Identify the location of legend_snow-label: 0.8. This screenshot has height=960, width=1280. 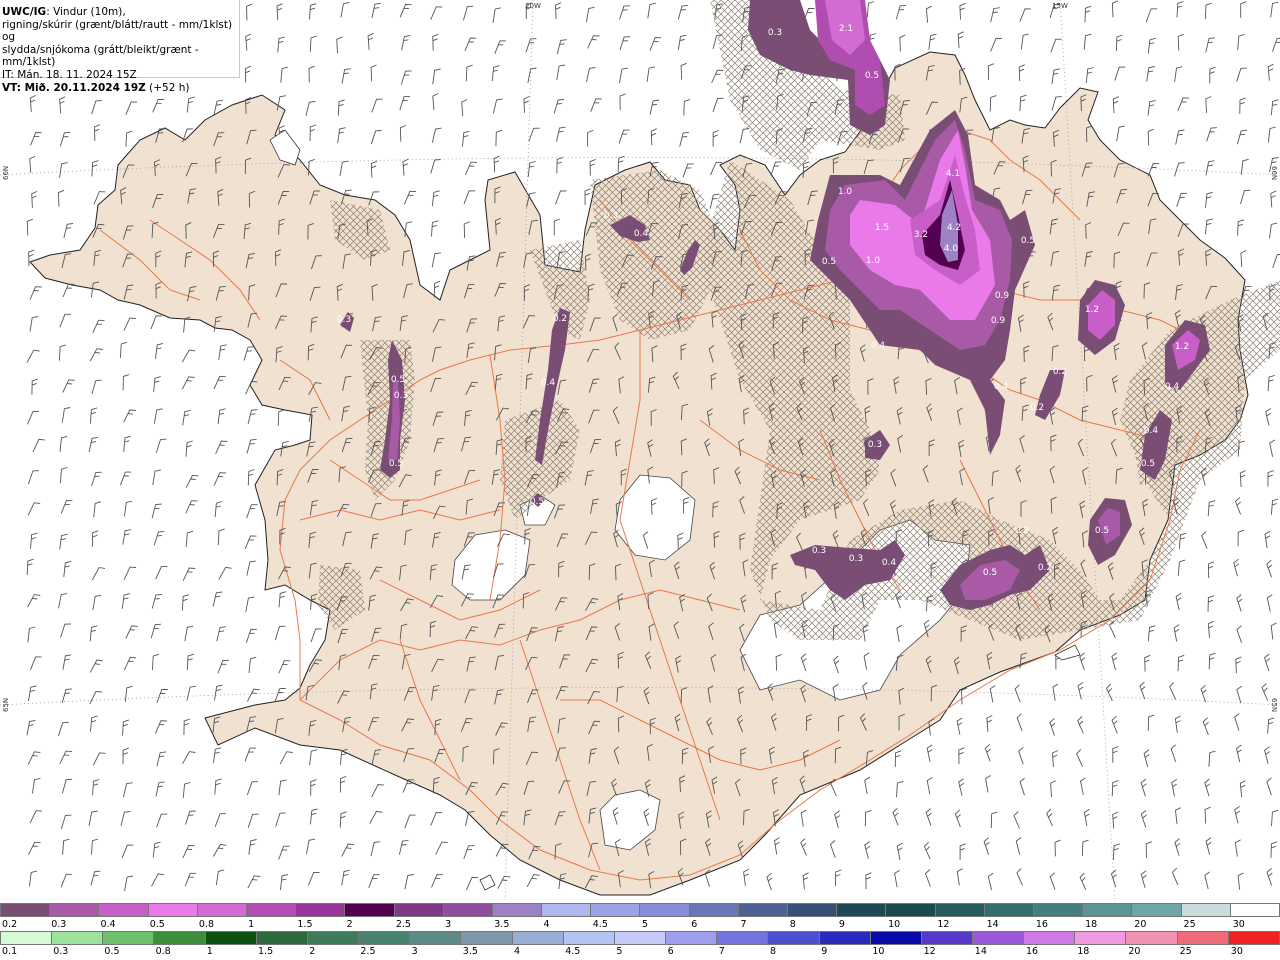
(206, 924).